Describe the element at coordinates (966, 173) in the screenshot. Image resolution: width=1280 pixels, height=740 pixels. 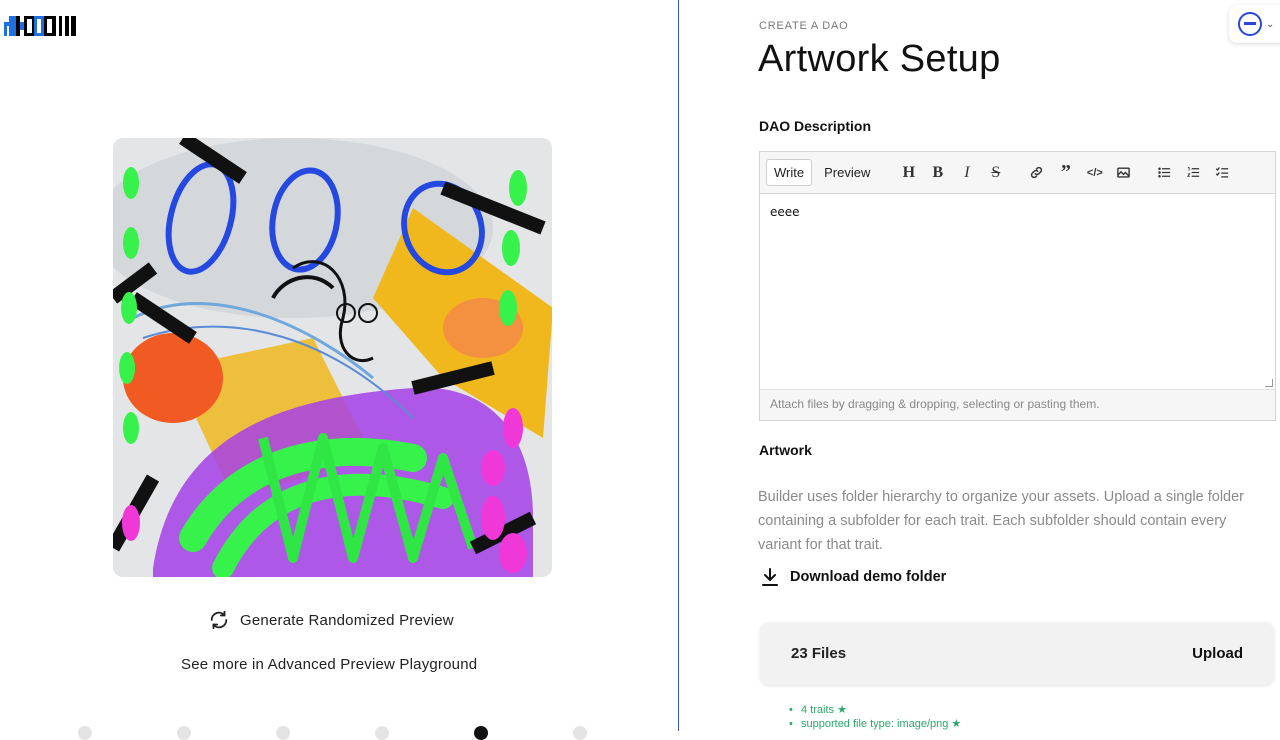
I see `italic-icon: I` at that location.